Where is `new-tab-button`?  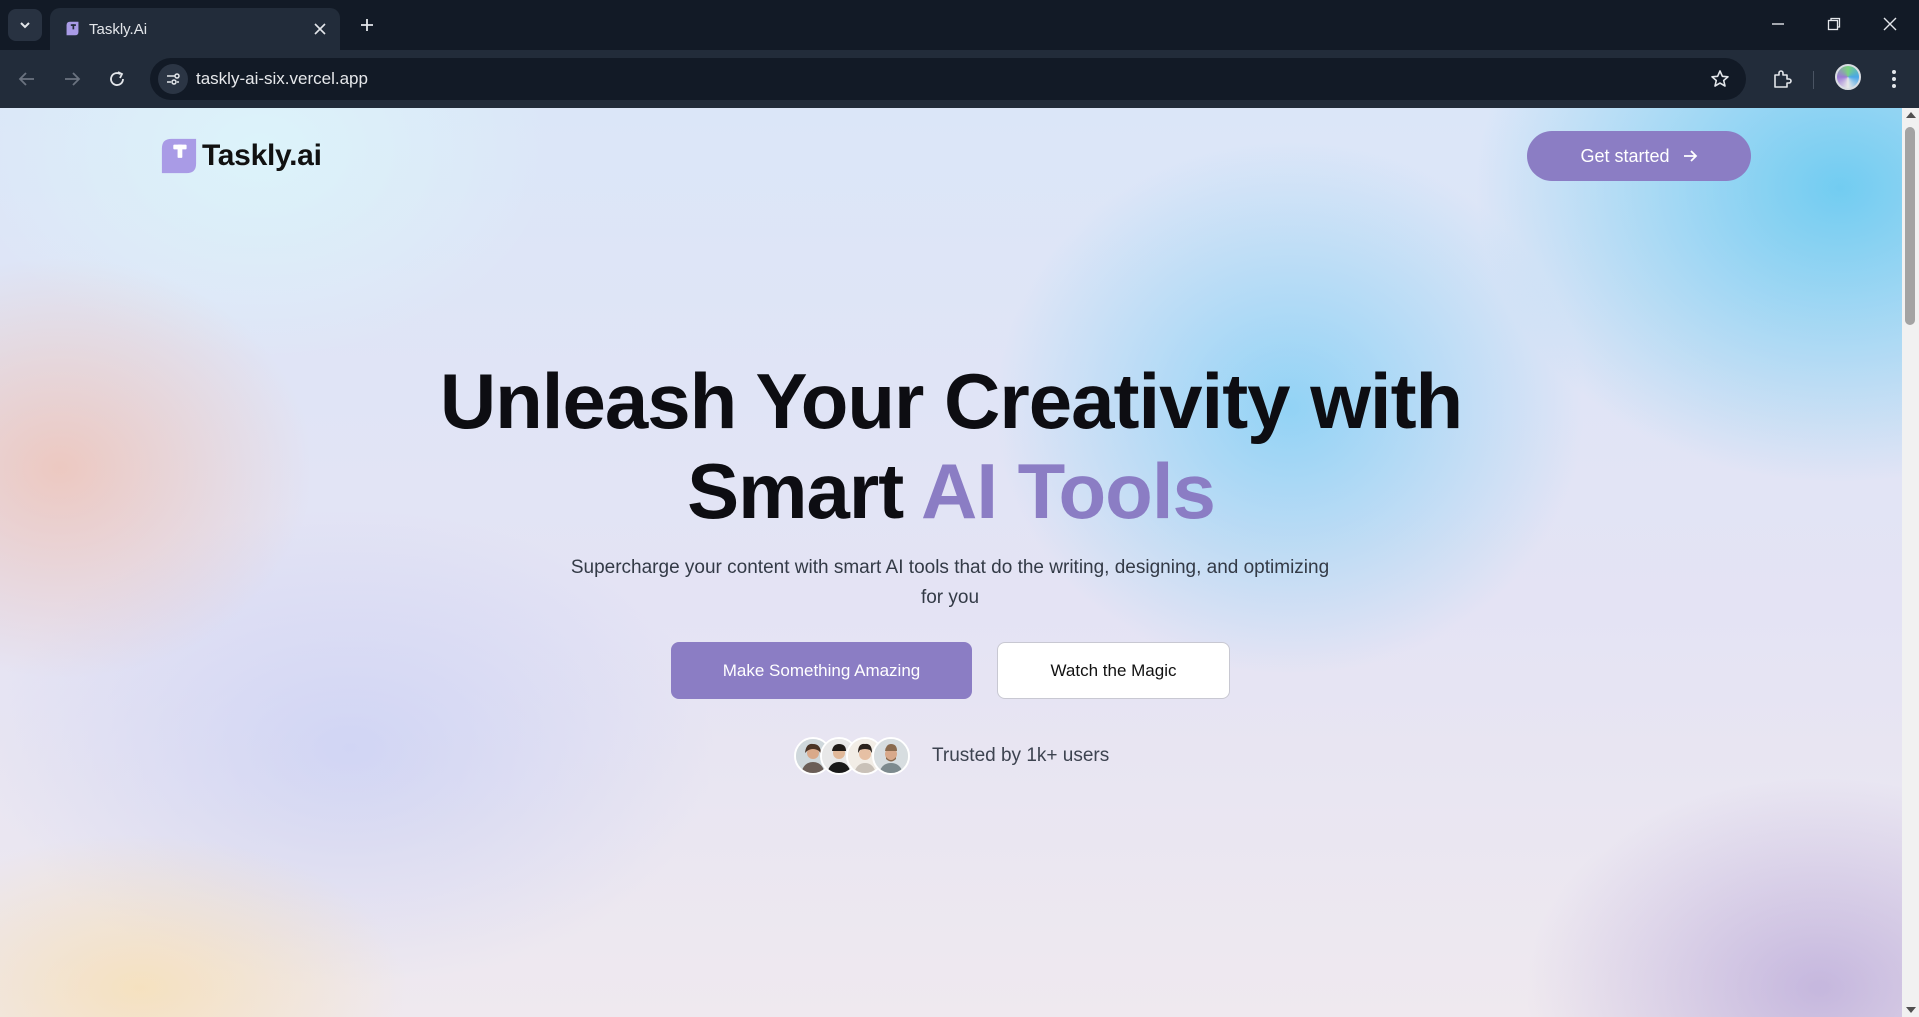
new-tab-button is located at coordinates (367, 25).